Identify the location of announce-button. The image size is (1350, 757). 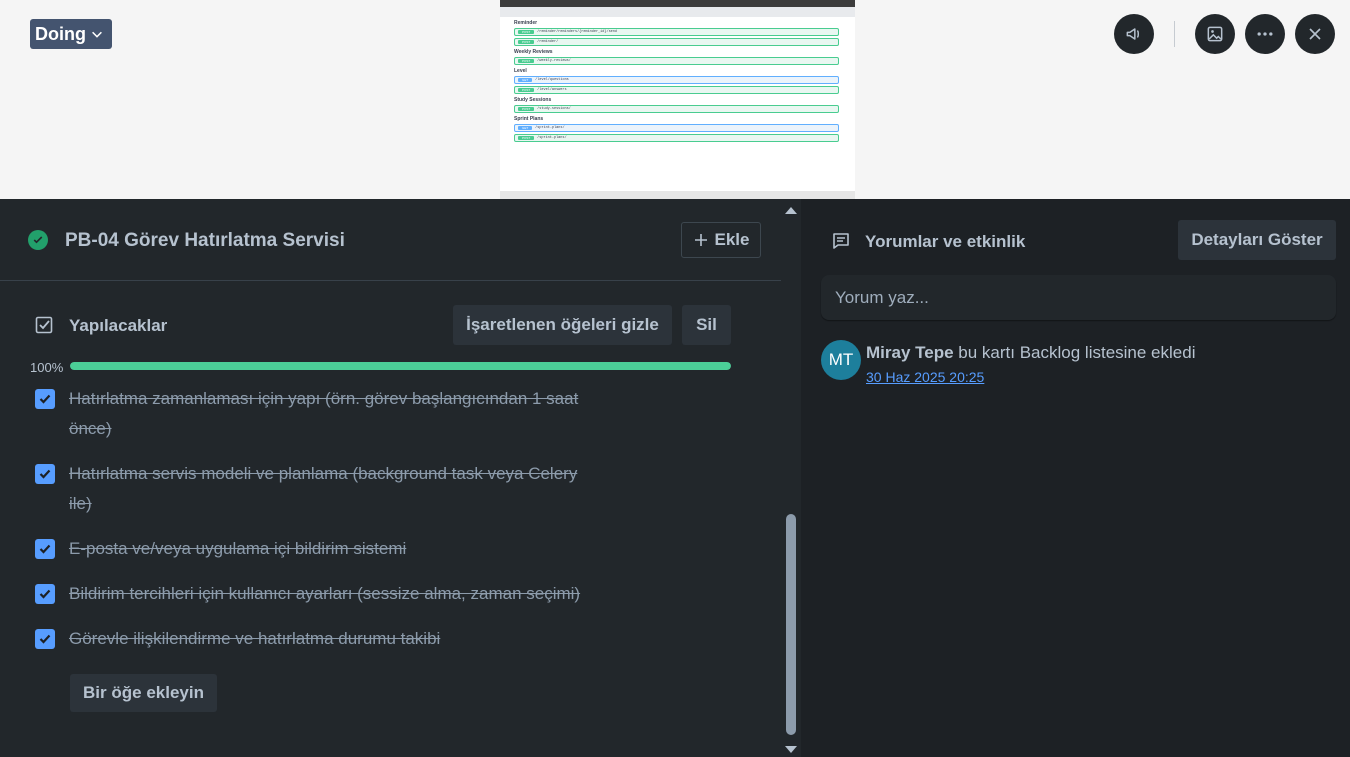
(1134, 34).